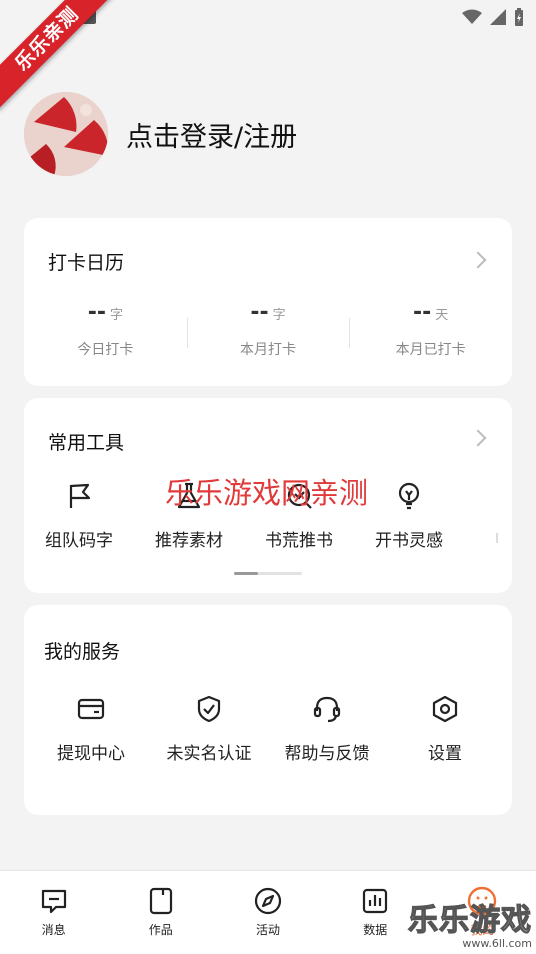  Describe the element at coordinates (267, 493) in the screenshot. I see `overlay-watermark: 乐乐游戏网亲测` at that location.